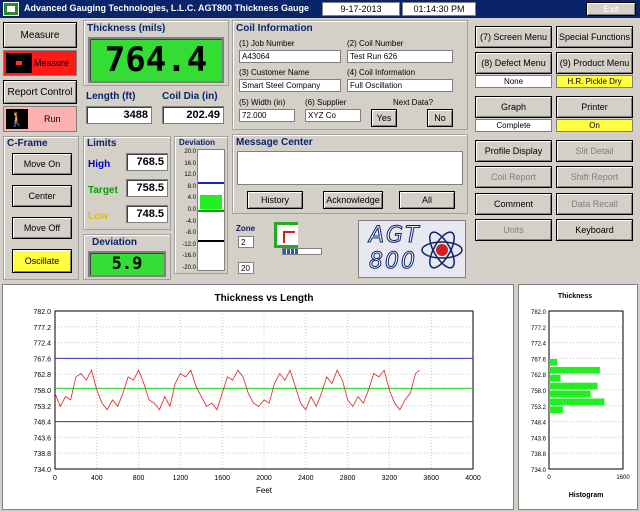 This screenshot has width=640, height=512. Describe the element at coordinates (539, 408) in the screenshot. I see `hist-y-tick-label: 753.2` at that location.